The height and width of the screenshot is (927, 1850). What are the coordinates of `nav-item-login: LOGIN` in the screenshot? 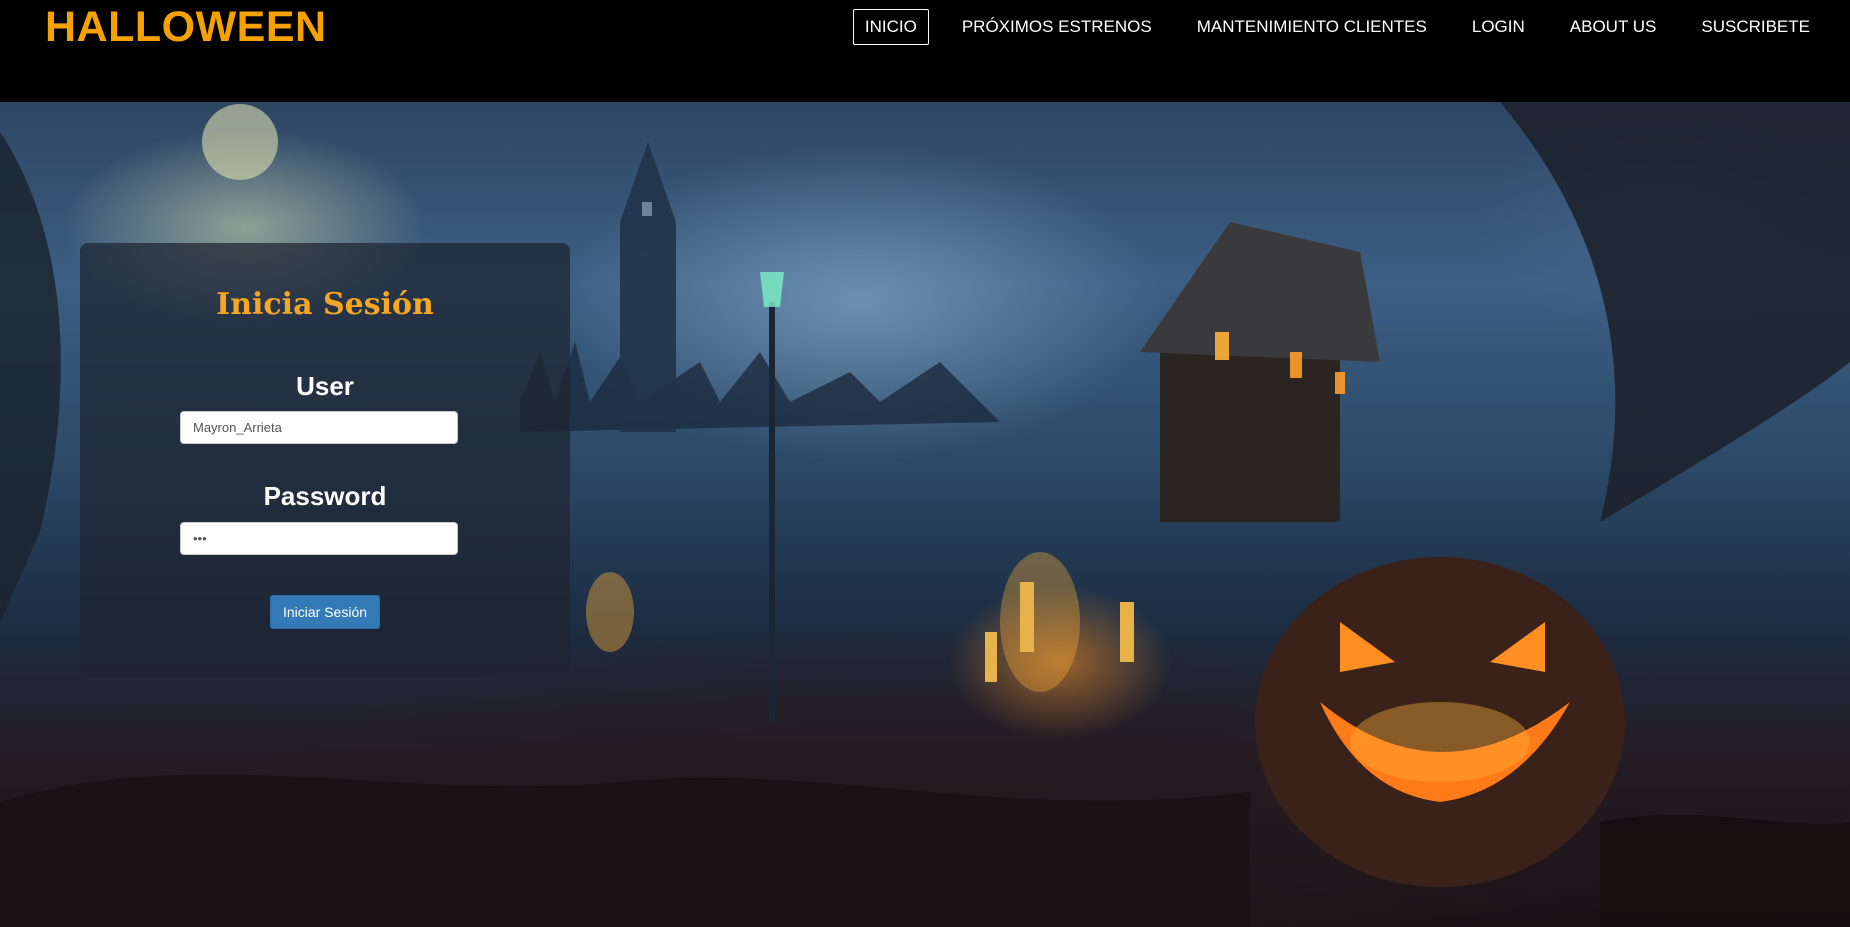 It's located at (1498, 27).